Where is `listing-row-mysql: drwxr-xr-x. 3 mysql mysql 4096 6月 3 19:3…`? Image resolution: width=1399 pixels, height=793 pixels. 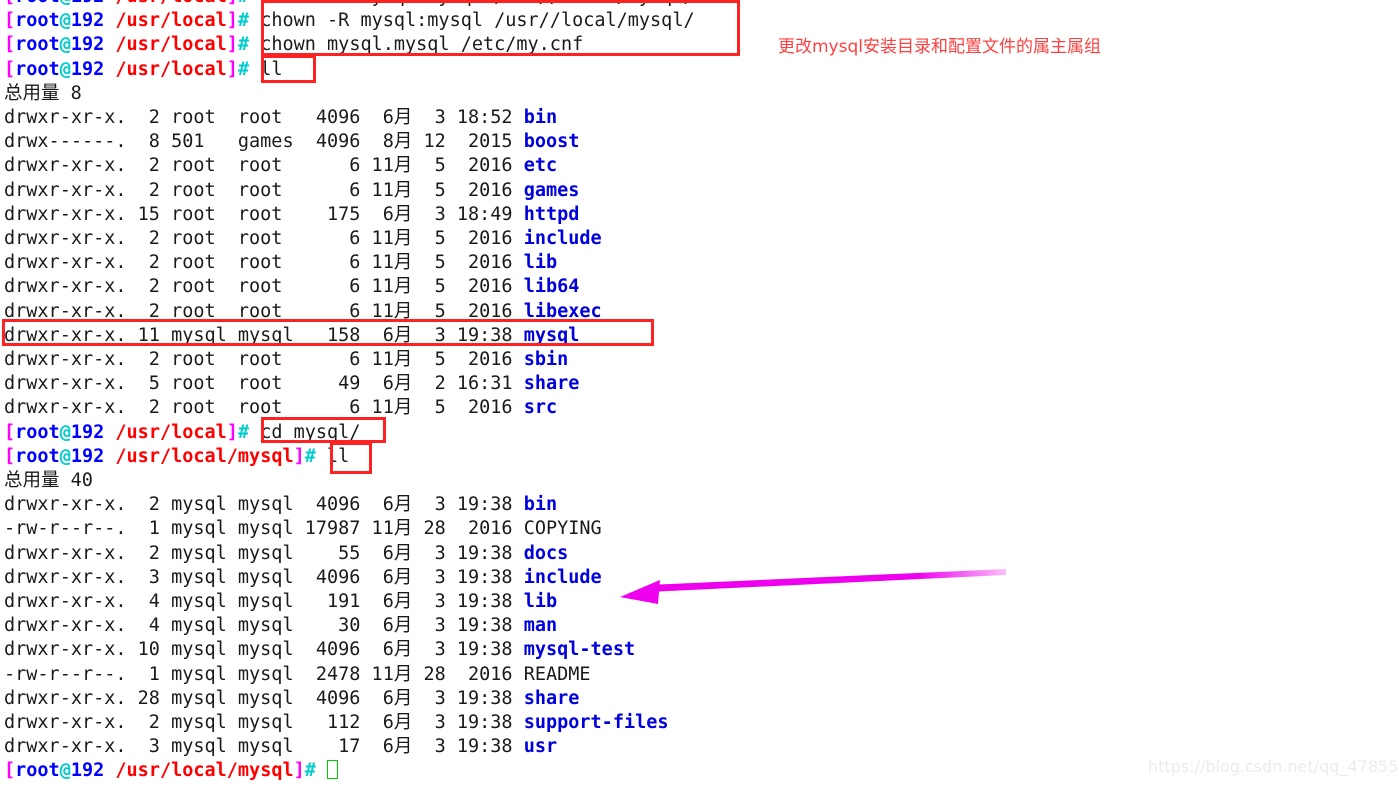 listing-row-mysql: drwxr-xr-x. 3 mysql mysql 4096 6月 3 19:3… is located at coordinates (303, 578).